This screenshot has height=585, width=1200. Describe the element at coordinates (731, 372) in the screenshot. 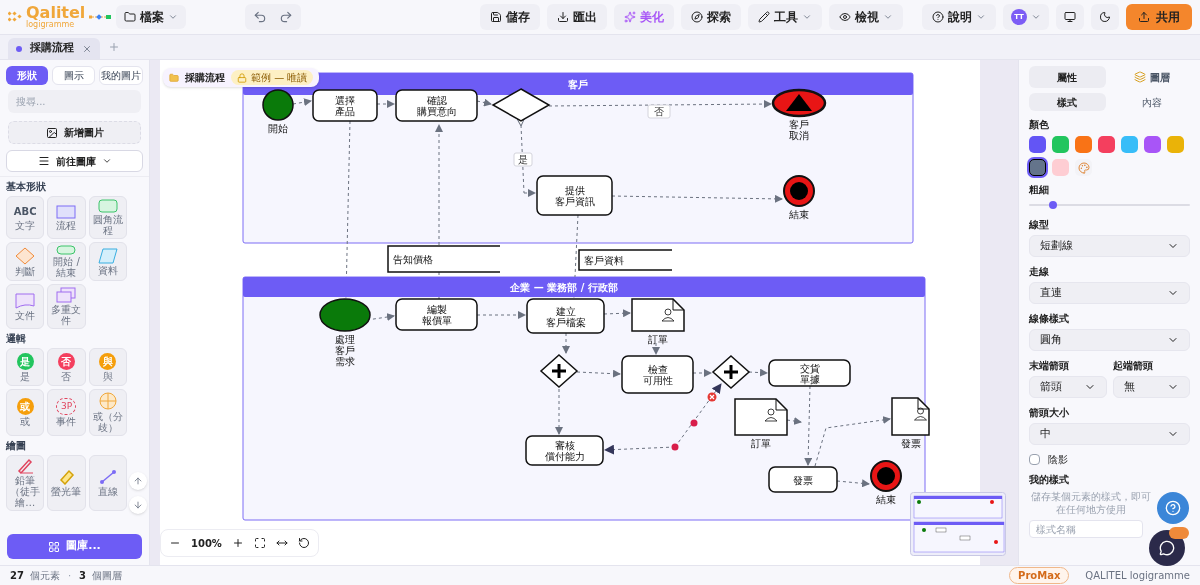

I see `parallel-gateway` at that location.